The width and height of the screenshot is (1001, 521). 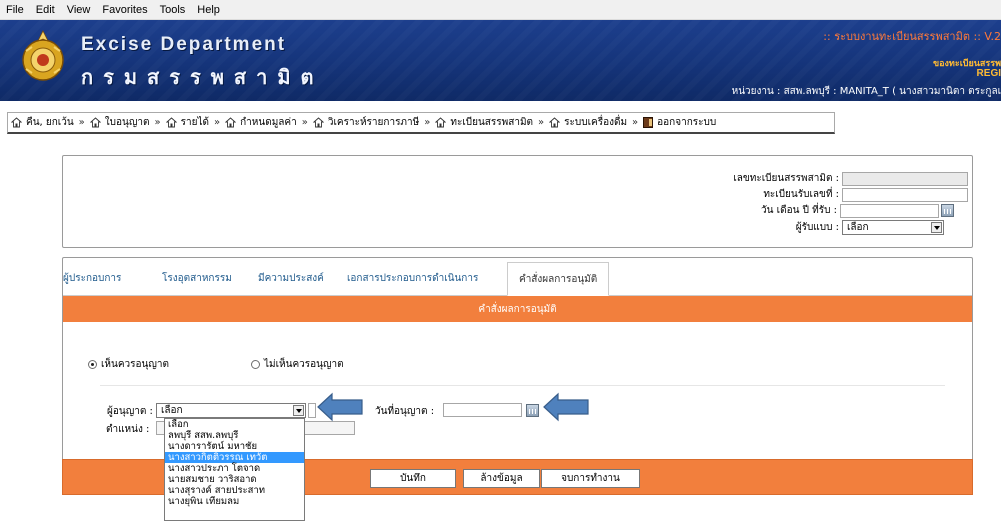 I want to click on nav-item-license: ใบอนุญาต, so click(x=119, y=122).